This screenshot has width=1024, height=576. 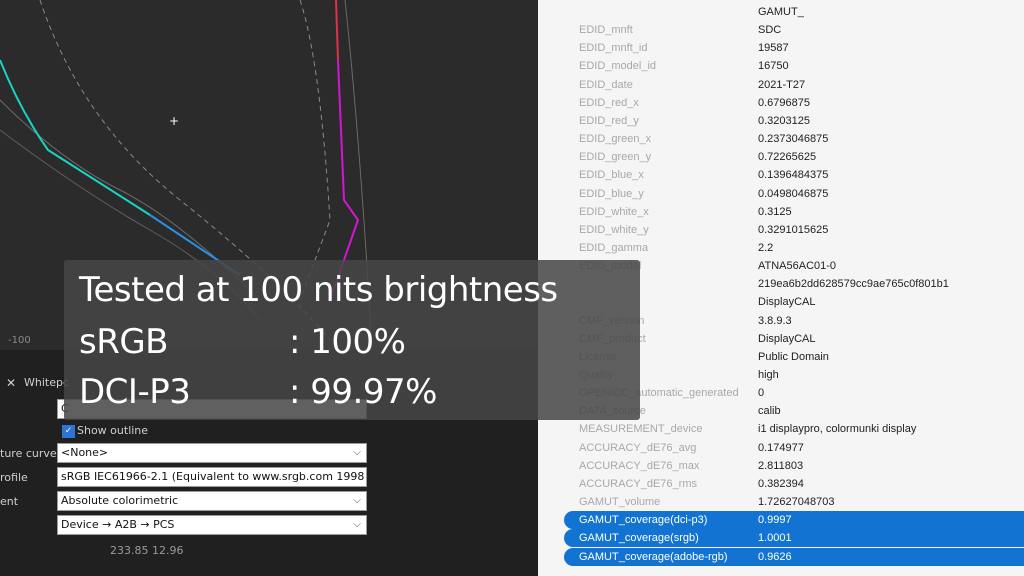 I want to click on table-row: GAMUT_coverage(srgb) 1.0001, so click(x=794, y=538).